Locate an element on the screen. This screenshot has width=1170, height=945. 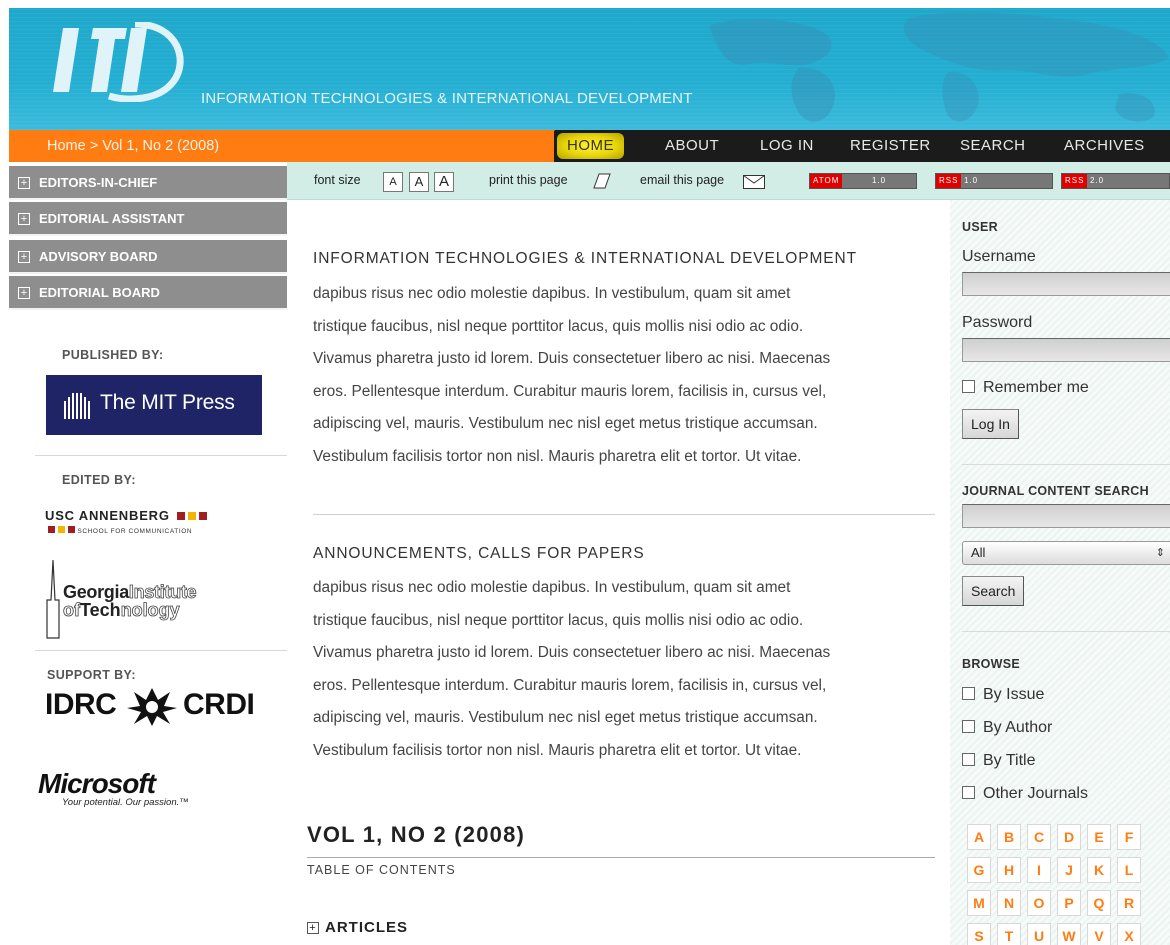
nav-register: REGISTER is located at coordinates (890, 146).